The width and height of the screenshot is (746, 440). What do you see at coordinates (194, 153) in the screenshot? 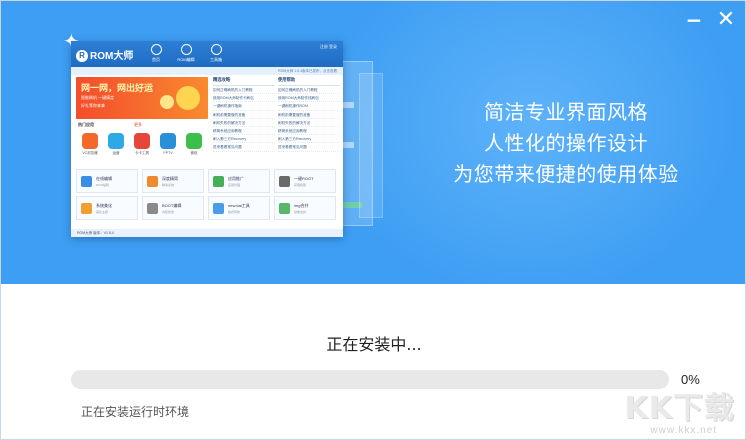
I see `preview-app-label: 微信` at bounding box center [194, 153].